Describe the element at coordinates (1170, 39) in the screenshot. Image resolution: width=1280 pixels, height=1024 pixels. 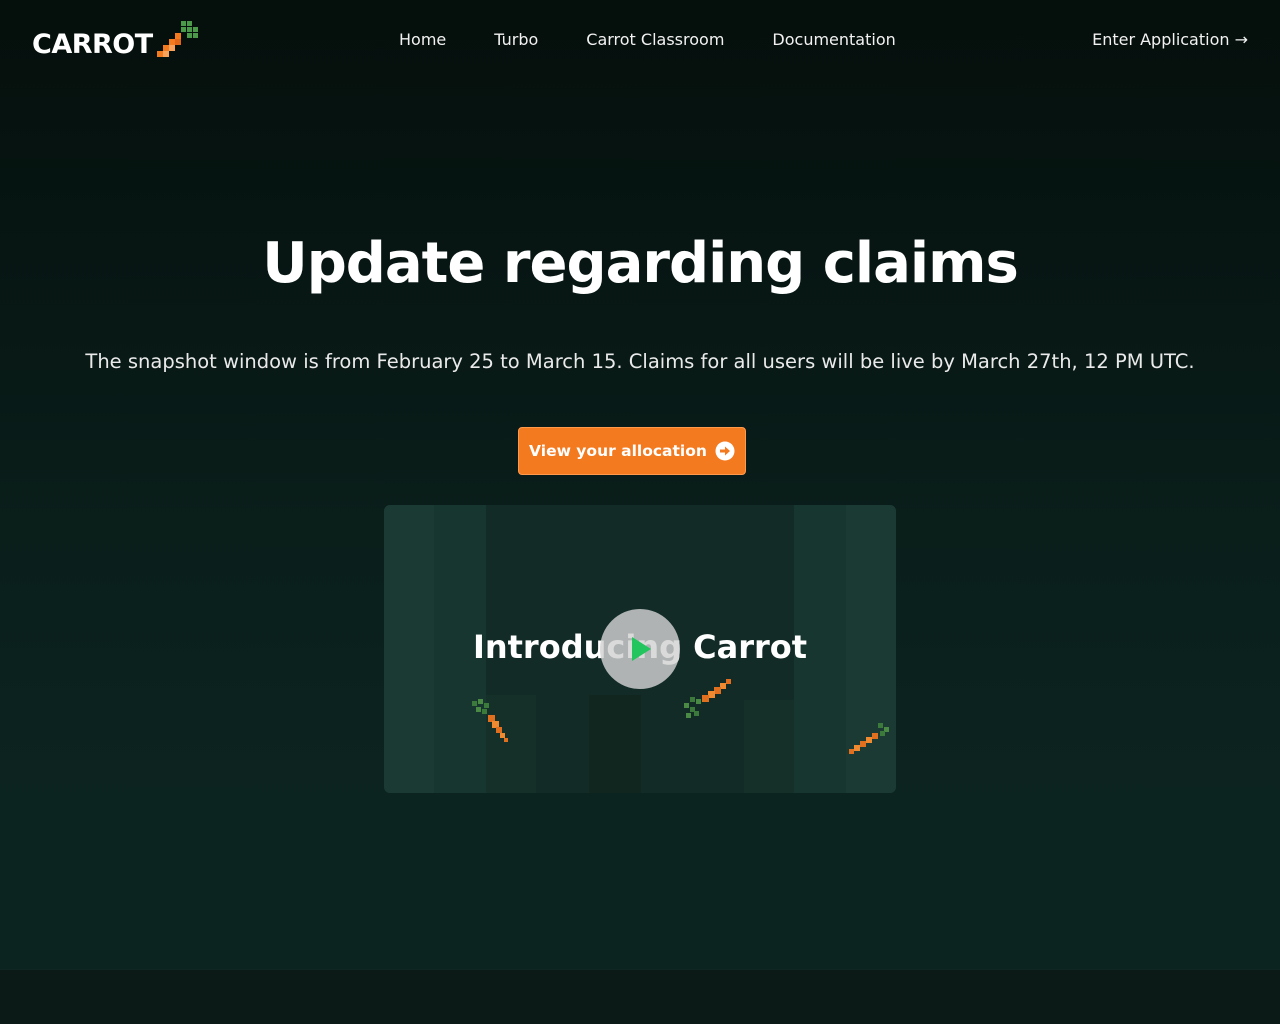
I see `enter-application-link: Enter Application →` at that location.